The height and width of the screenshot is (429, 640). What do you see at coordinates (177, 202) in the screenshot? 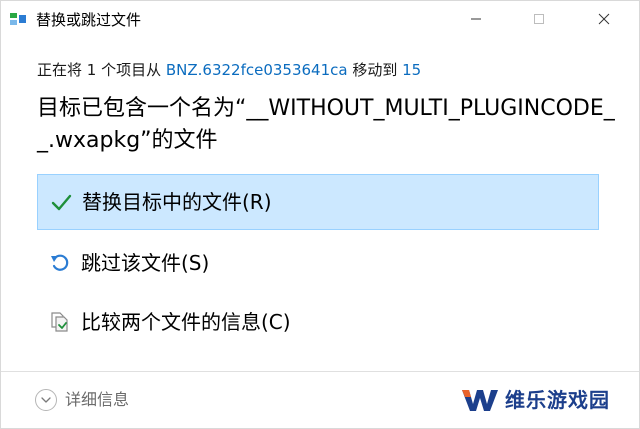
I see `replace-file-label: 替换目标中的文件(R)` at bounding box center [177, 202].